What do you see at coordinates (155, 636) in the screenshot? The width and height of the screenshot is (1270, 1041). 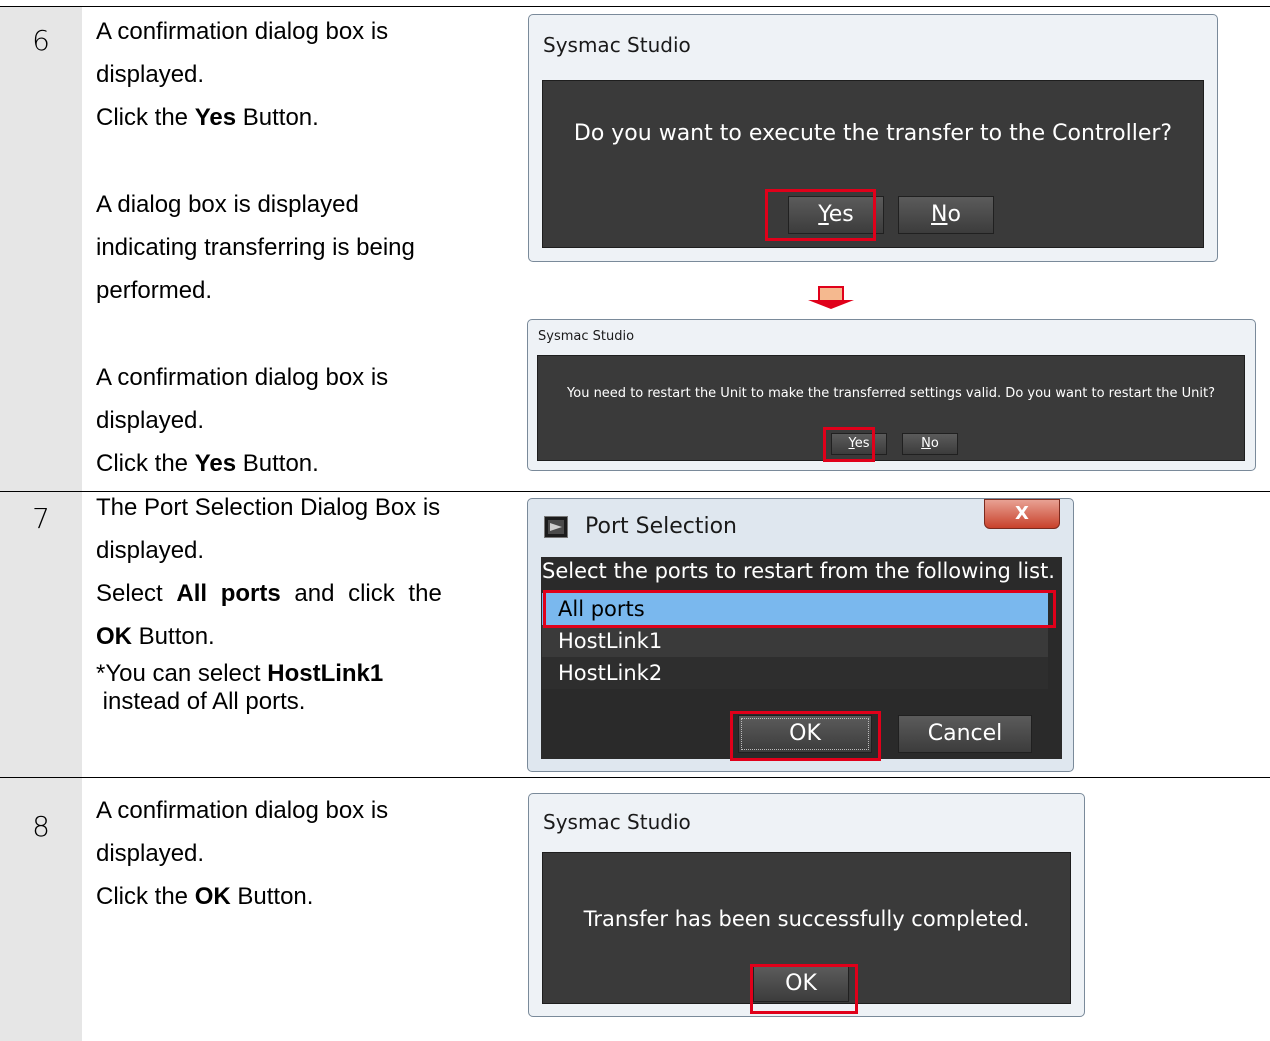 I see `instruction-line: OK Button.` at bounding box center [155, 636].